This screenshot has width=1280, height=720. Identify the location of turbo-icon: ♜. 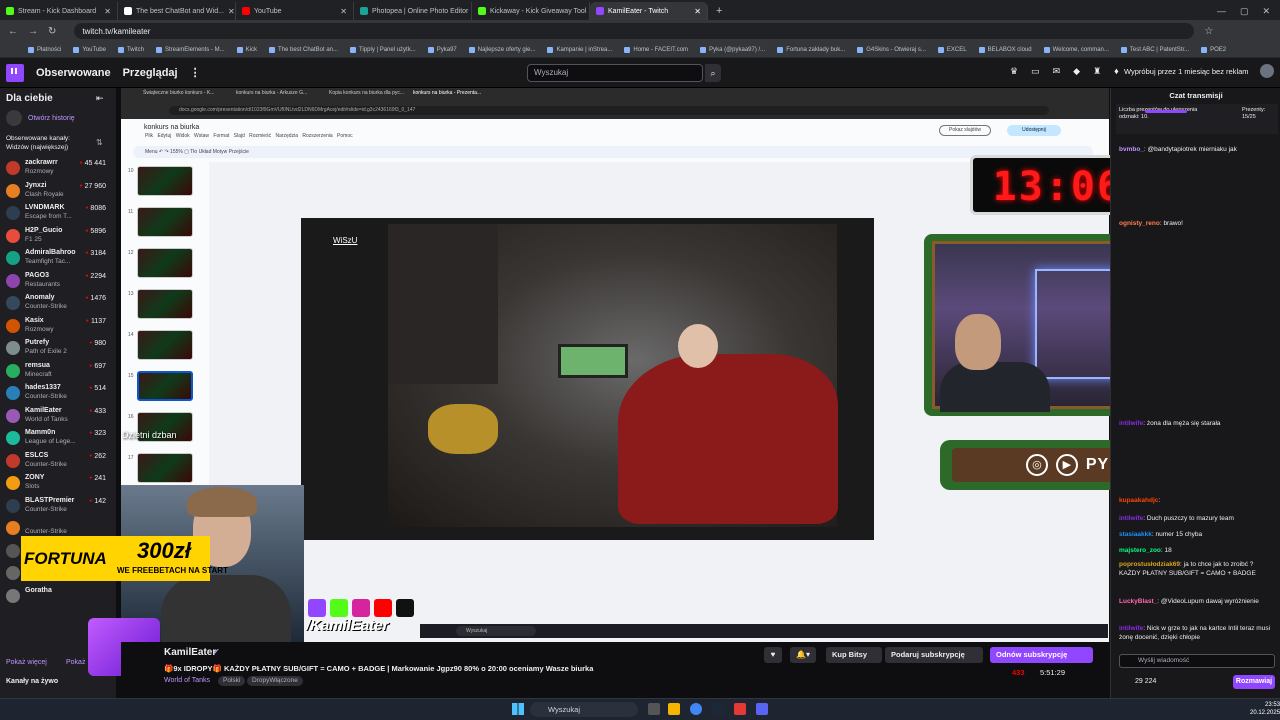
(1097, 71).